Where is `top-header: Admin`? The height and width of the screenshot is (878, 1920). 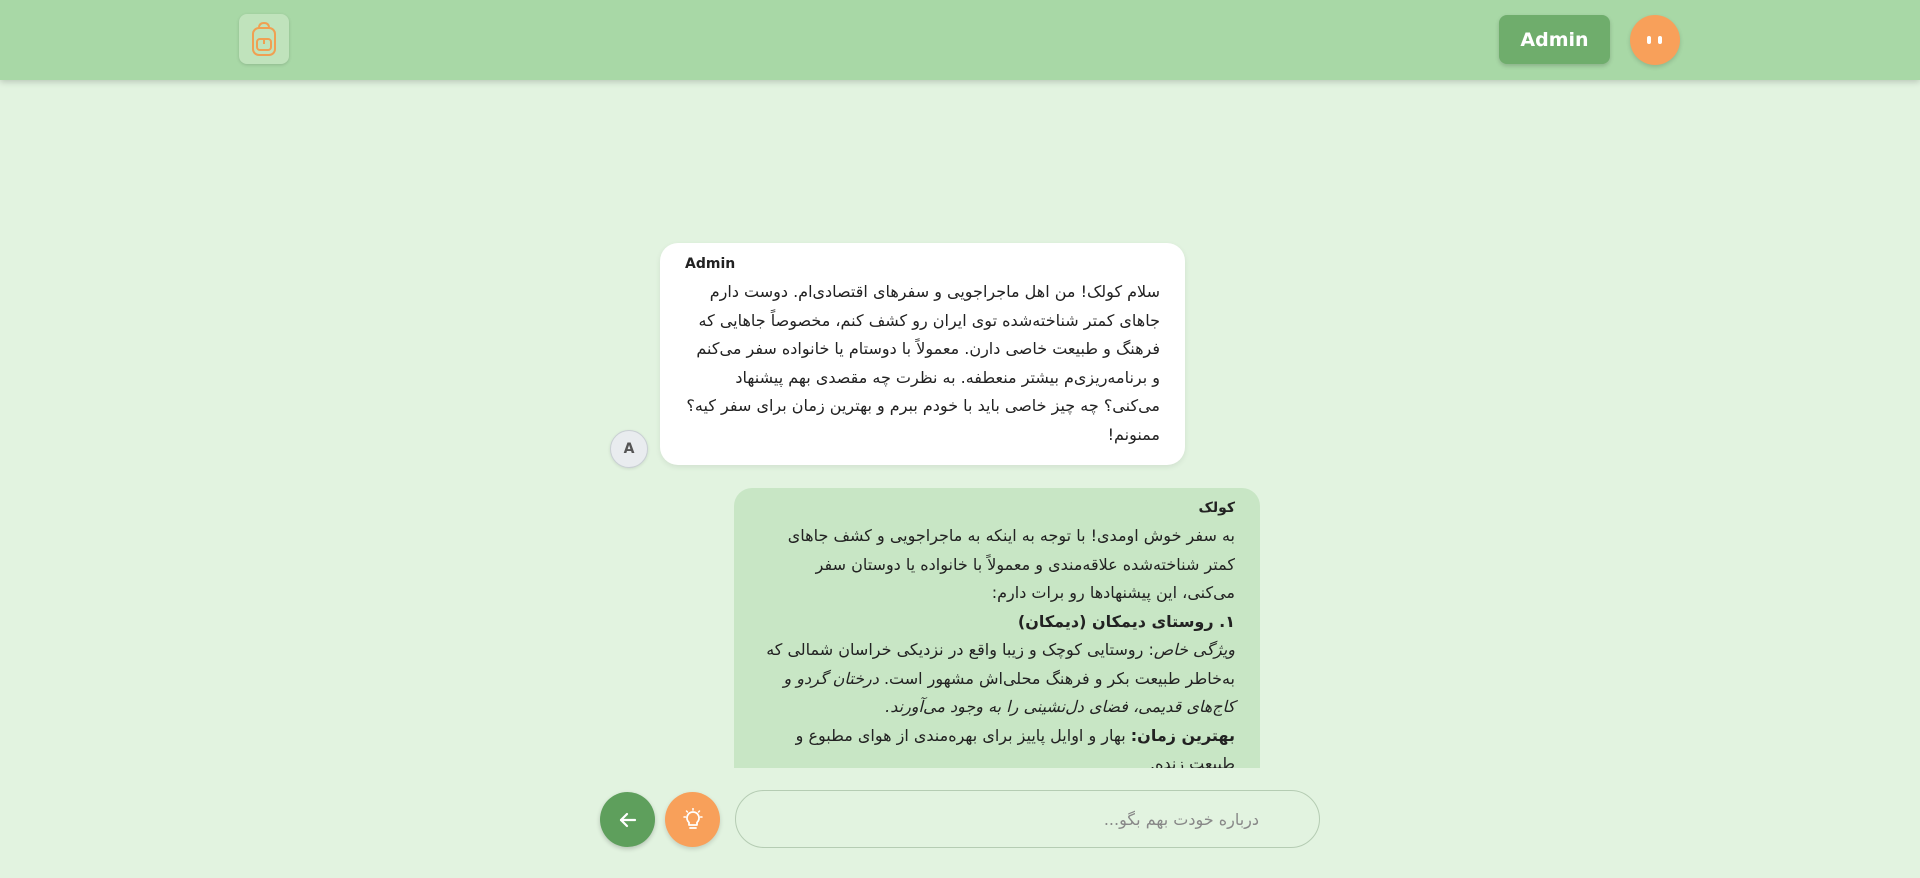
top-header: Admin is located at coordinates (960, 40).